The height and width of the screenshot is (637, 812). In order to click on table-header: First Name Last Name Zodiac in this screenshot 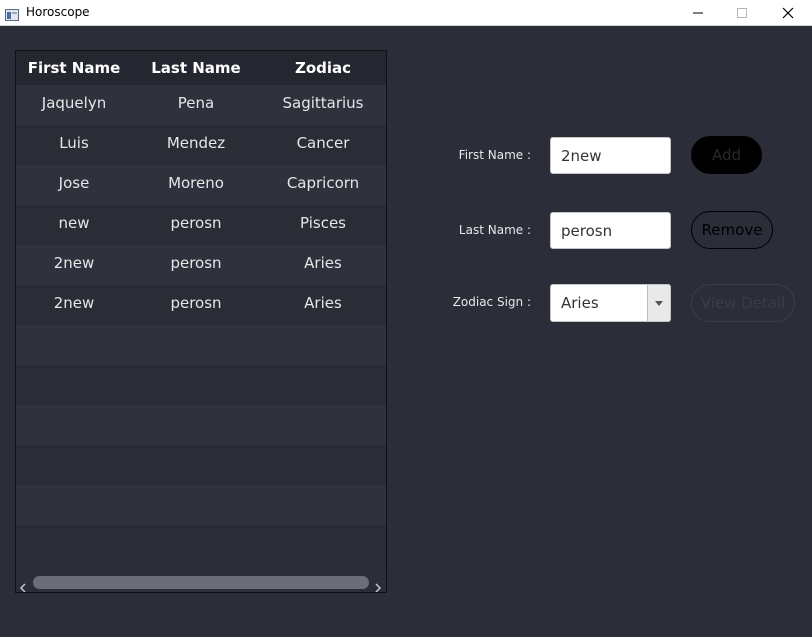, I will do `click(201, 68)`.